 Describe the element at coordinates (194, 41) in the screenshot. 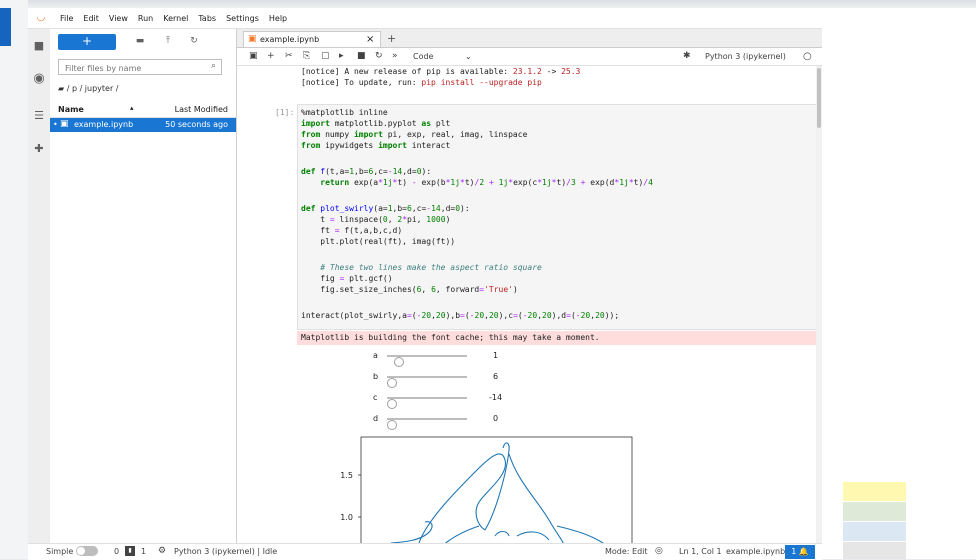

I see `refresh-icon: ↻` at that location.